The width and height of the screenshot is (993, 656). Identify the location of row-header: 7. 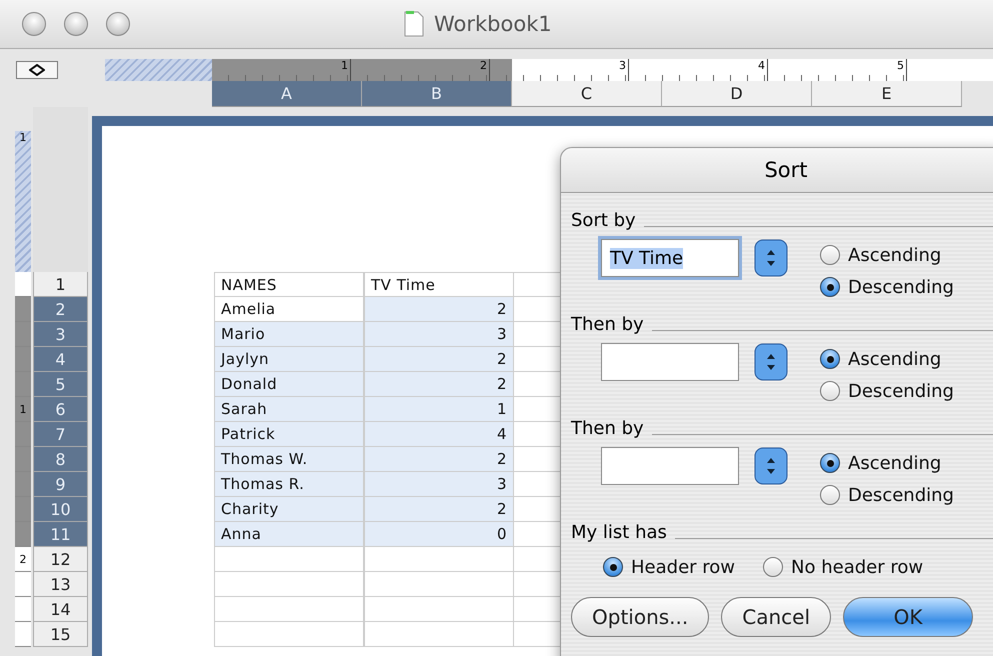
(60, 434).